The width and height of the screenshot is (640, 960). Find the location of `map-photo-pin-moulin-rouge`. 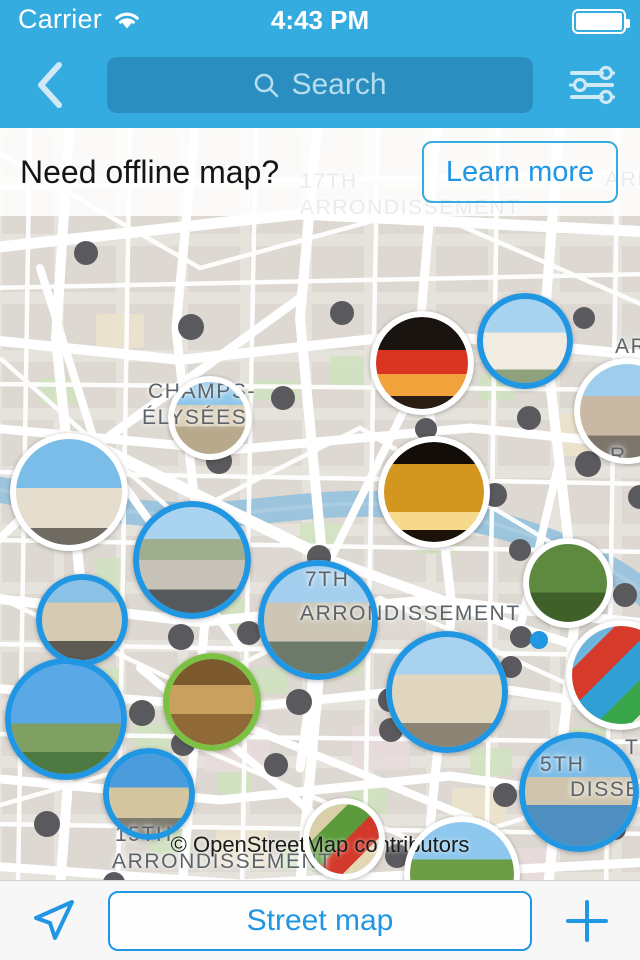

map-photo-pin-moulin-rouge is located at coordinates (422, 363).